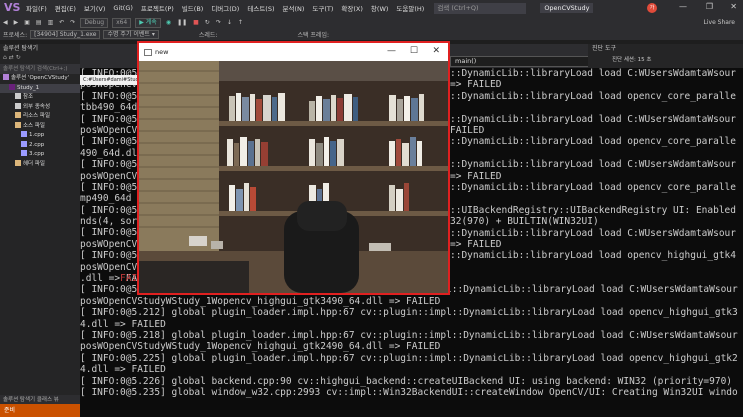 The image size is (743, 417). What do you see at coordinates (225, 8) in the screenshot?
I see `menu-item-debug: 디버그(D)` at bounding box center [225, 8].